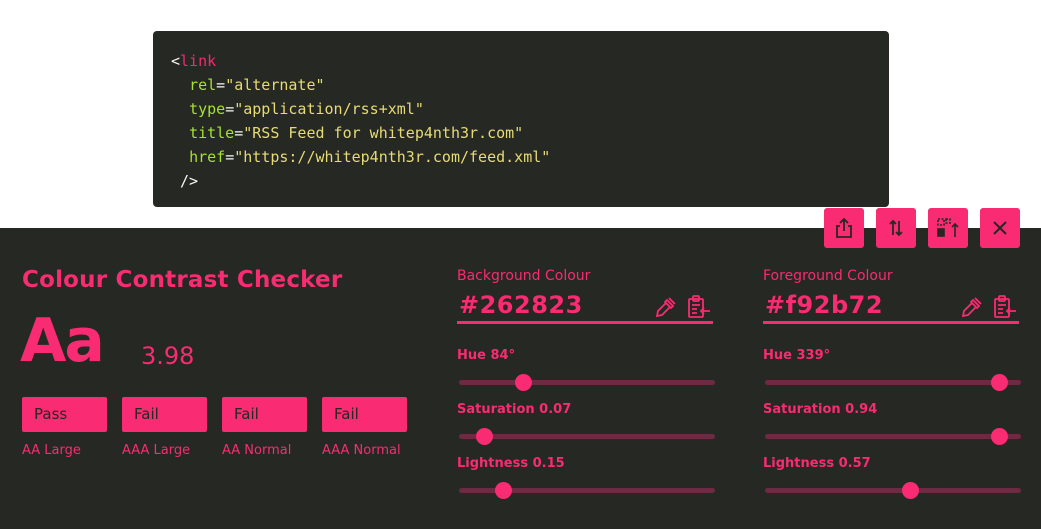 Image resolution: width=1041 pixels, height=529 pixels. What do you see at coordinates (51, 450) in the screenshot?
I see `aa-large-label: AA Large` at bounding box center [51, 450].